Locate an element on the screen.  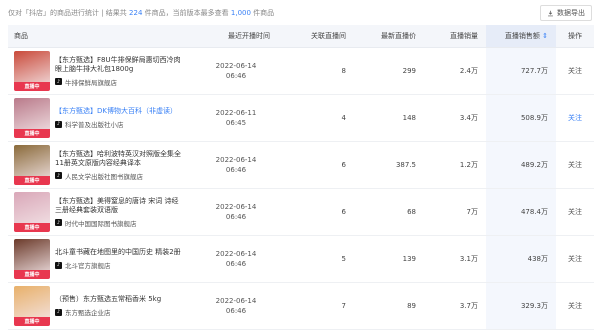
latest-price: 148 is located at coordinates (389, 118).